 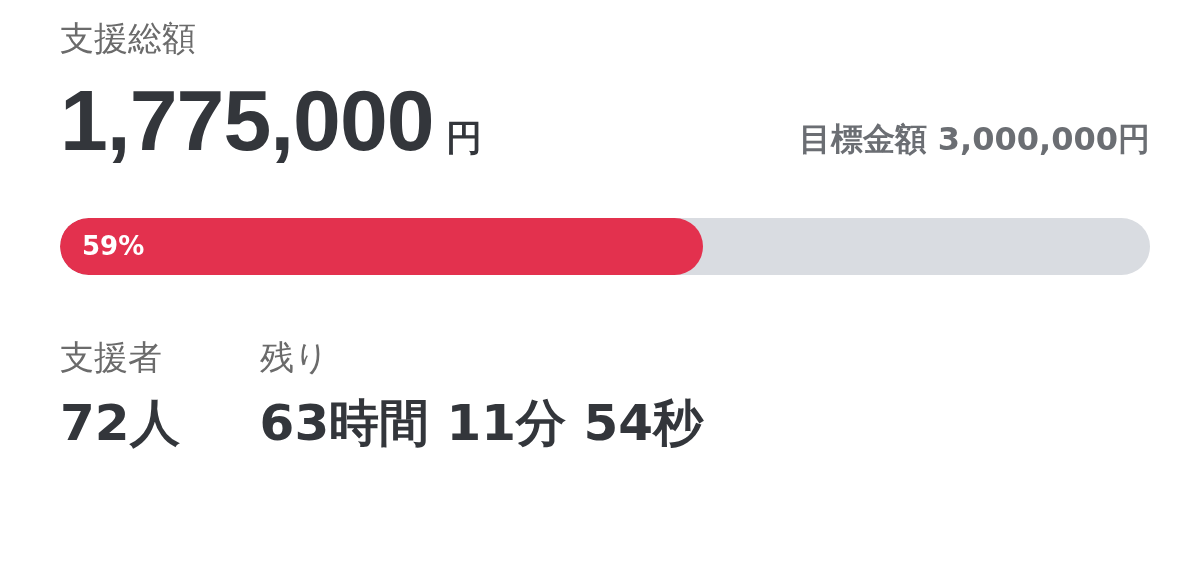 What do you see at coordinates (974, 139) in the screenshot?
I see `goal-amount: 目標金額 3,000,000円` at bounding box center [974, 139].